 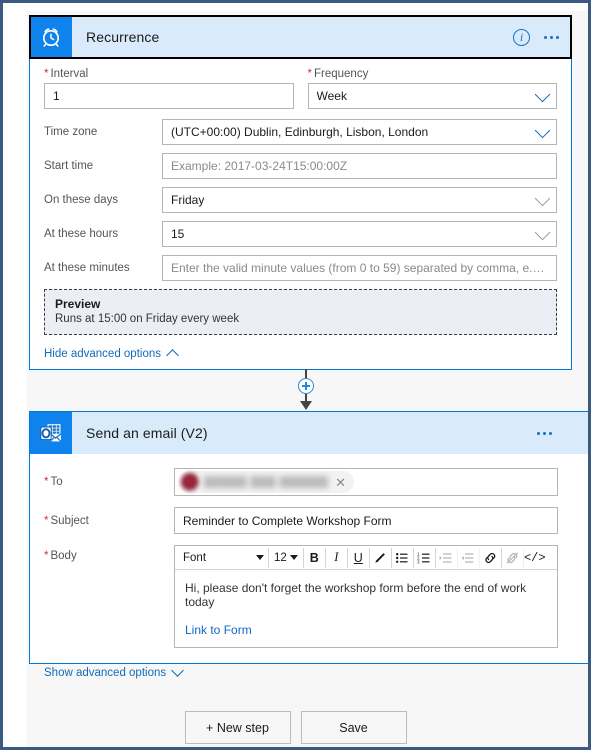 What do you see at coordinates (223, 557) in the screenshot?
I see `font-family-dropdown: Font` at bounding box center [223, 557].